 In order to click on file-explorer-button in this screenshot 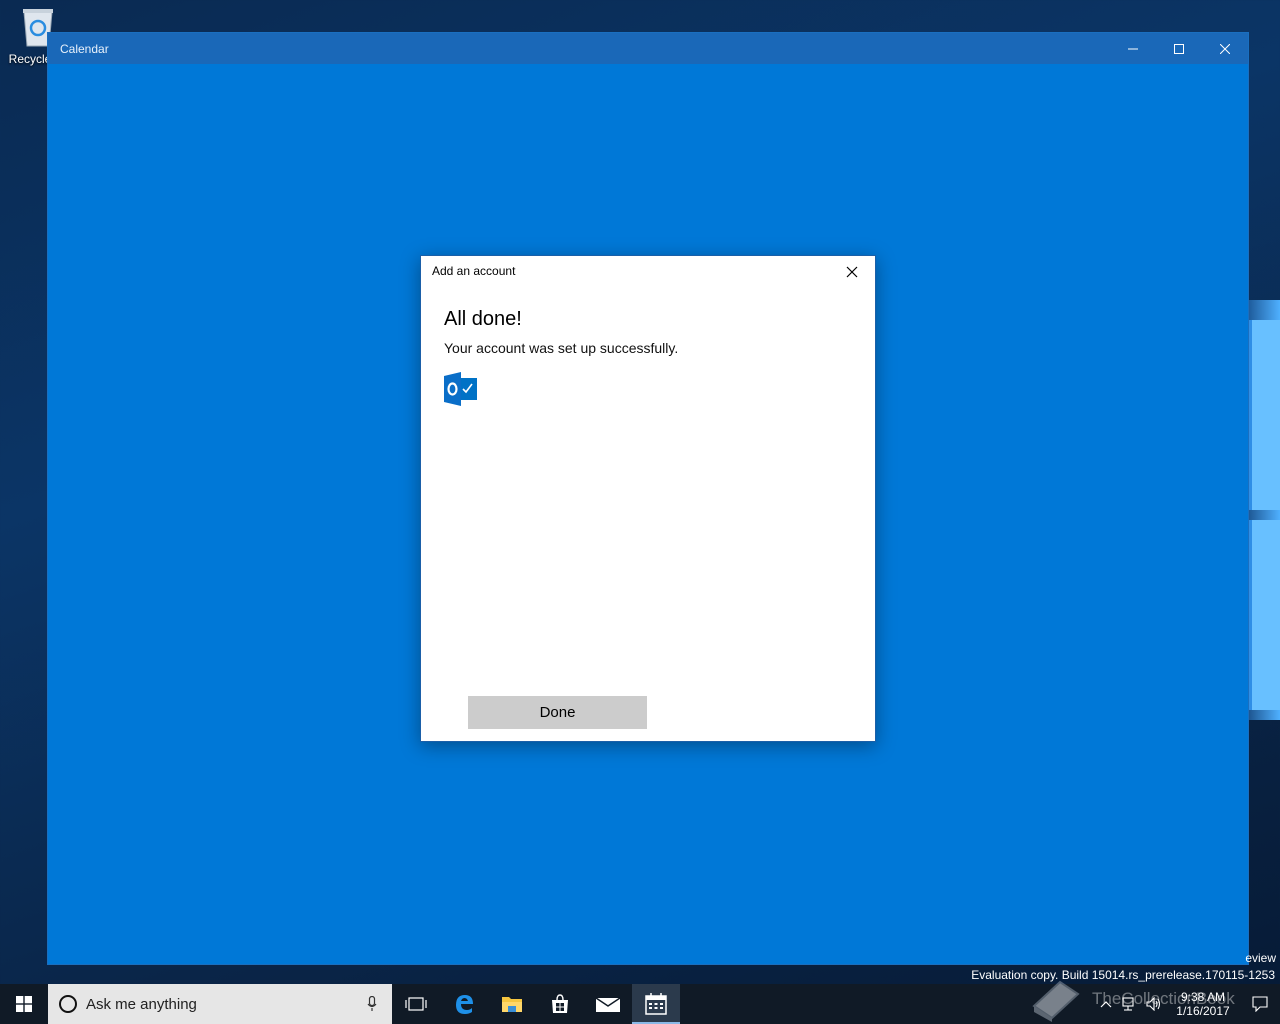, I will do `click(512, 1004)`.